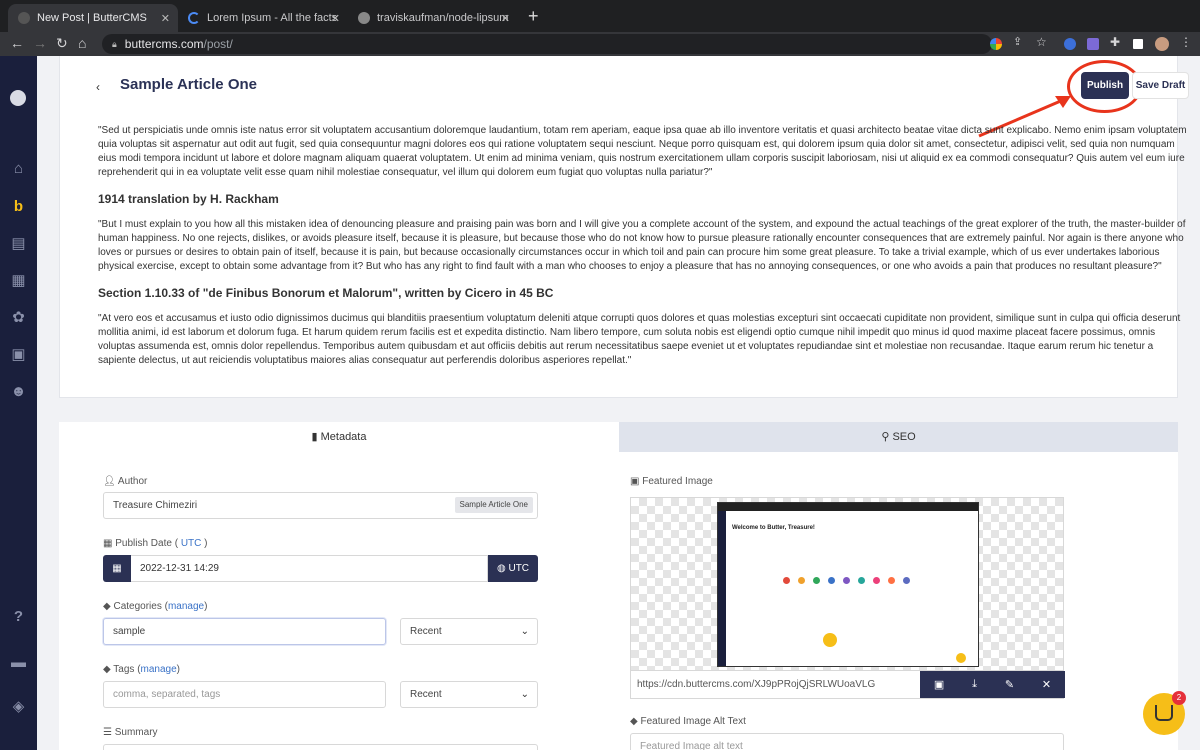 Image resolution: width=1200 pixels, height=750 pixels. I want to click on thumb-sidebar, so click(722, 588).